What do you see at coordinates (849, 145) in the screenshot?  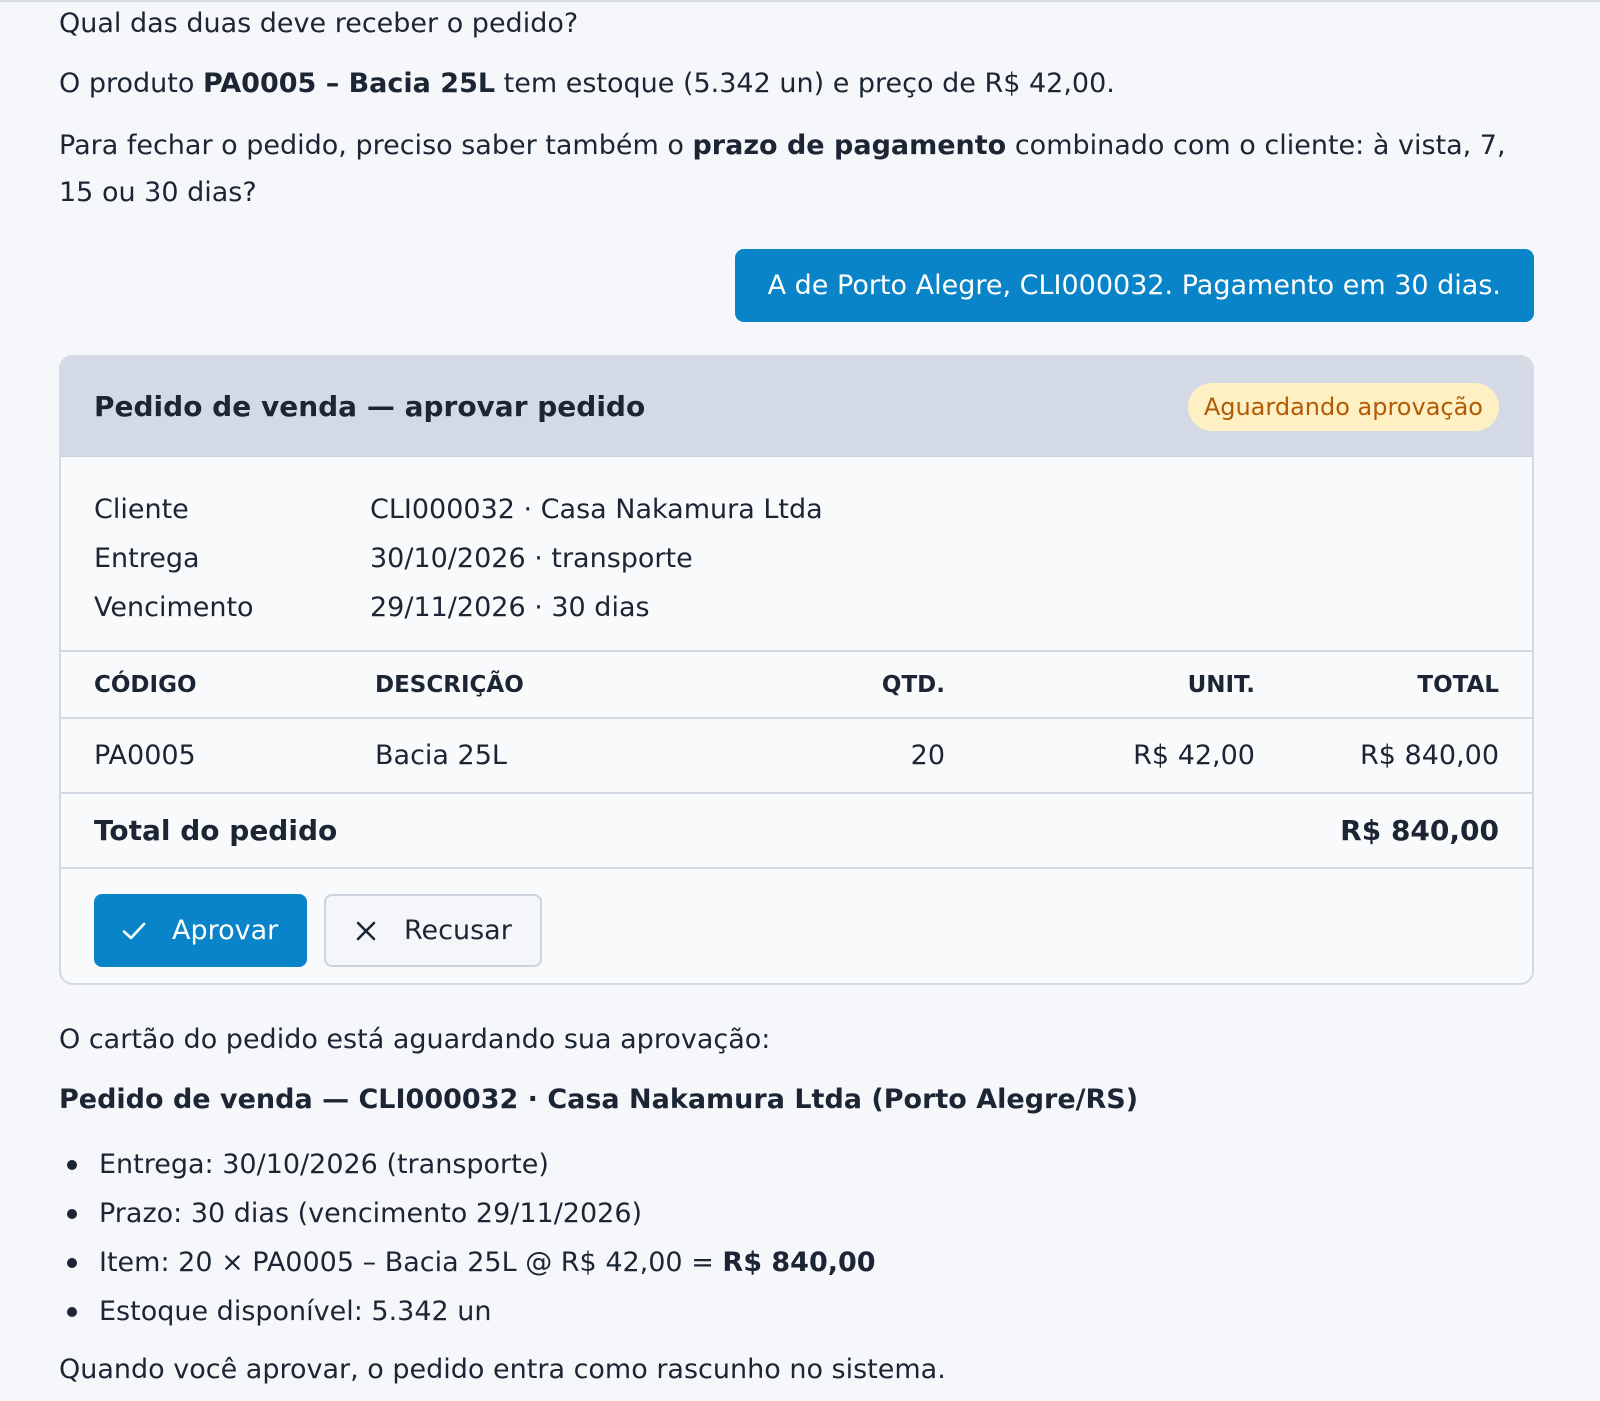 I see `payment-term-label: prazo de pagamento` at bounding box center [849, 145].